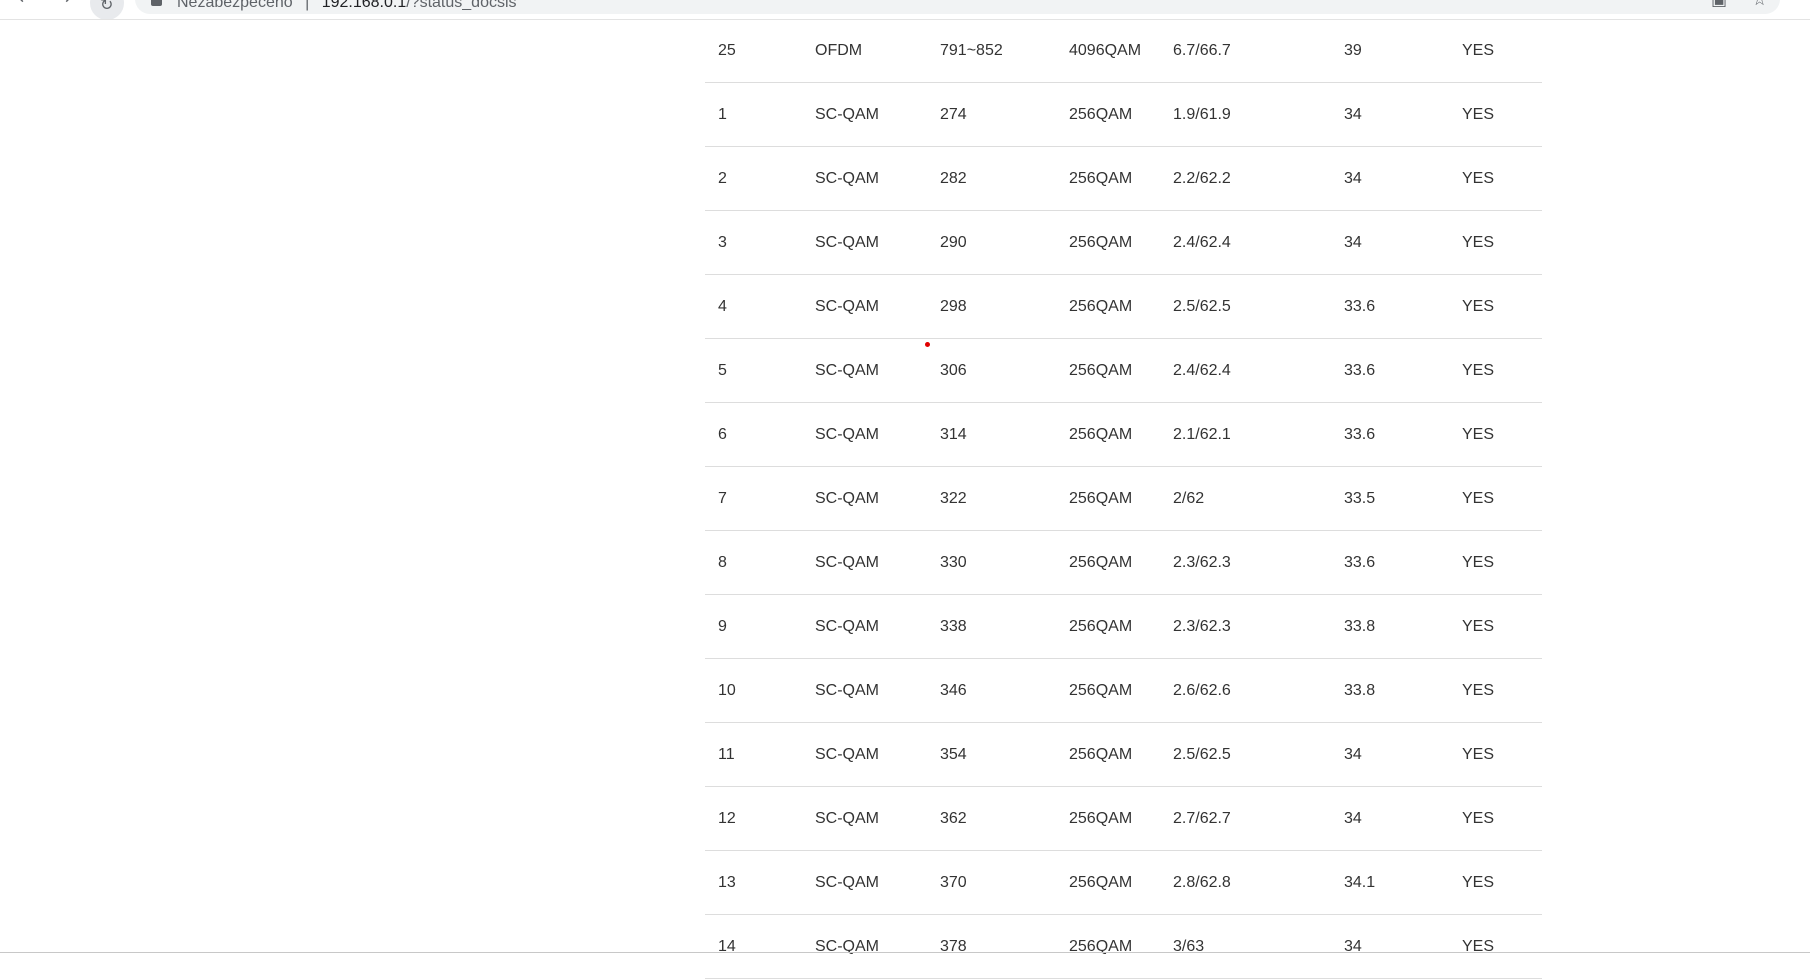  What do you see at coordinates (991, 306) in the screenshot?
I see `frequency-cell: 298` at bounding box center [991, 306].